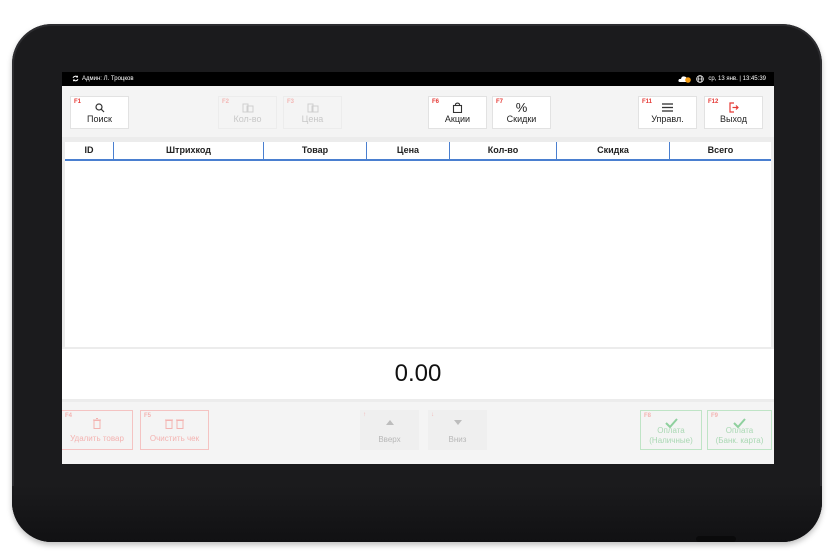  Describe the element at coordinates (457, 119) in the screenshot. I see `button-label: Акции` at that location.